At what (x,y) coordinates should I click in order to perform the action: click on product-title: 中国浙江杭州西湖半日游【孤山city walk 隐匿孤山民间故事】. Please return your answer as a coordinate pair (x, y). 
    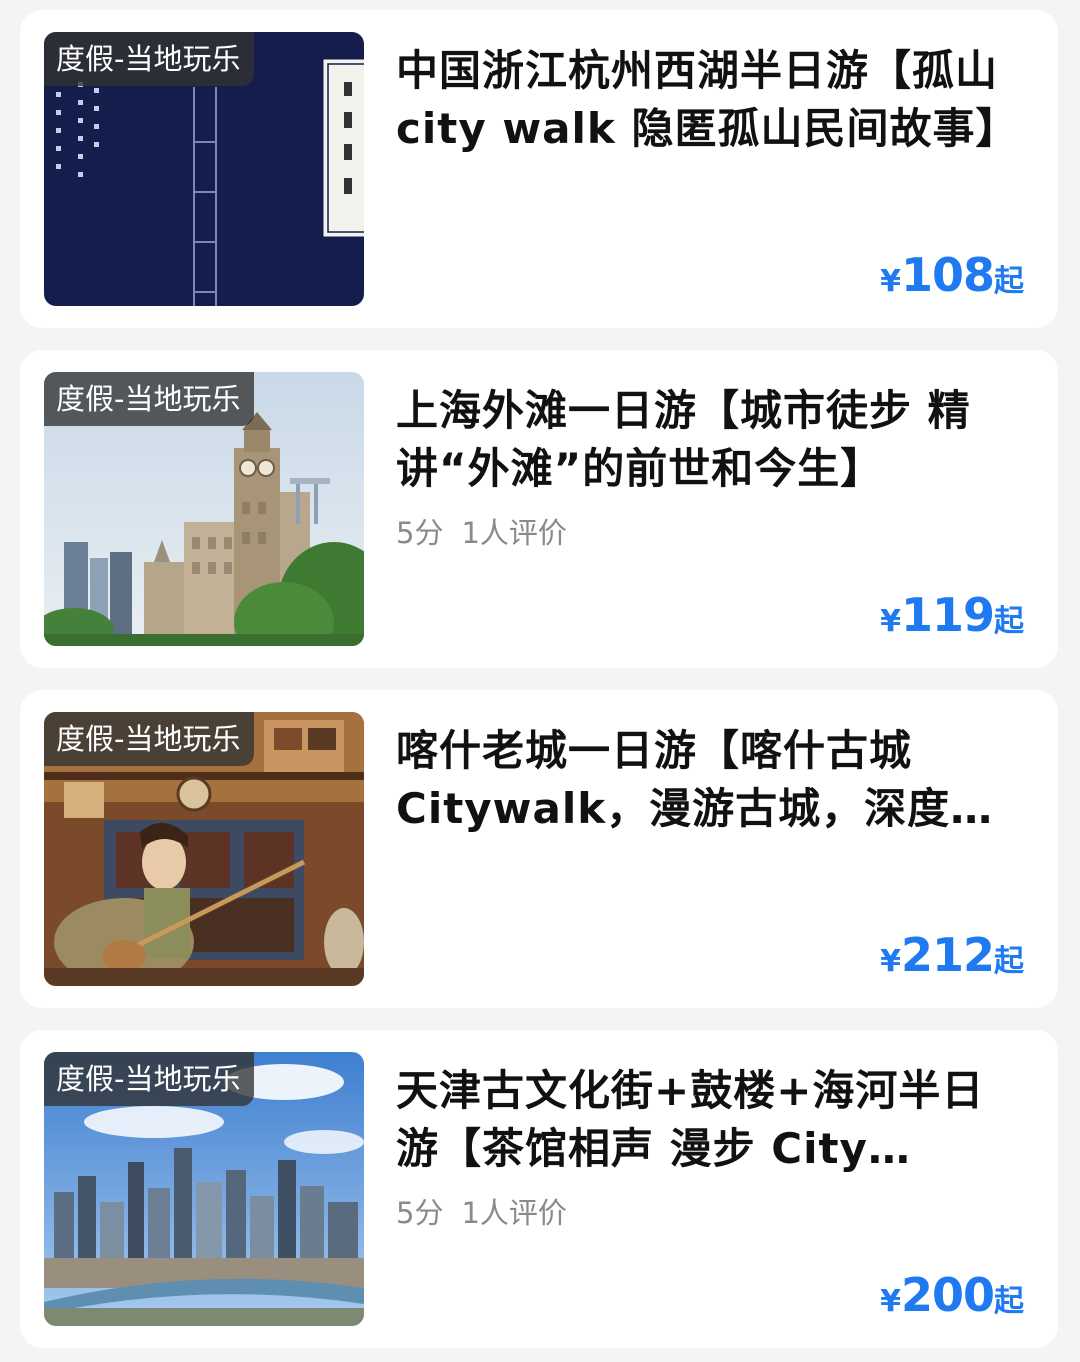
    Looking at the image, I should click on (710, 100).